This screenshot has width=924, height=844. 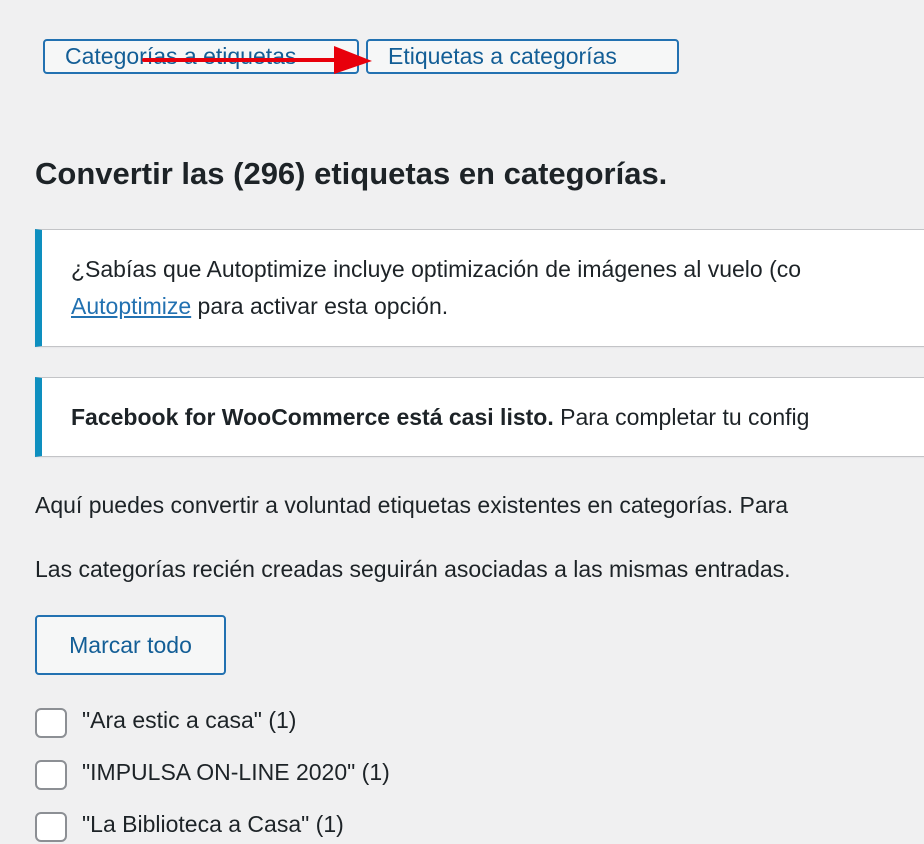 I want to click on tab-tags-to-categories: Etiquetas a categorías, so click(x=522, y=56).